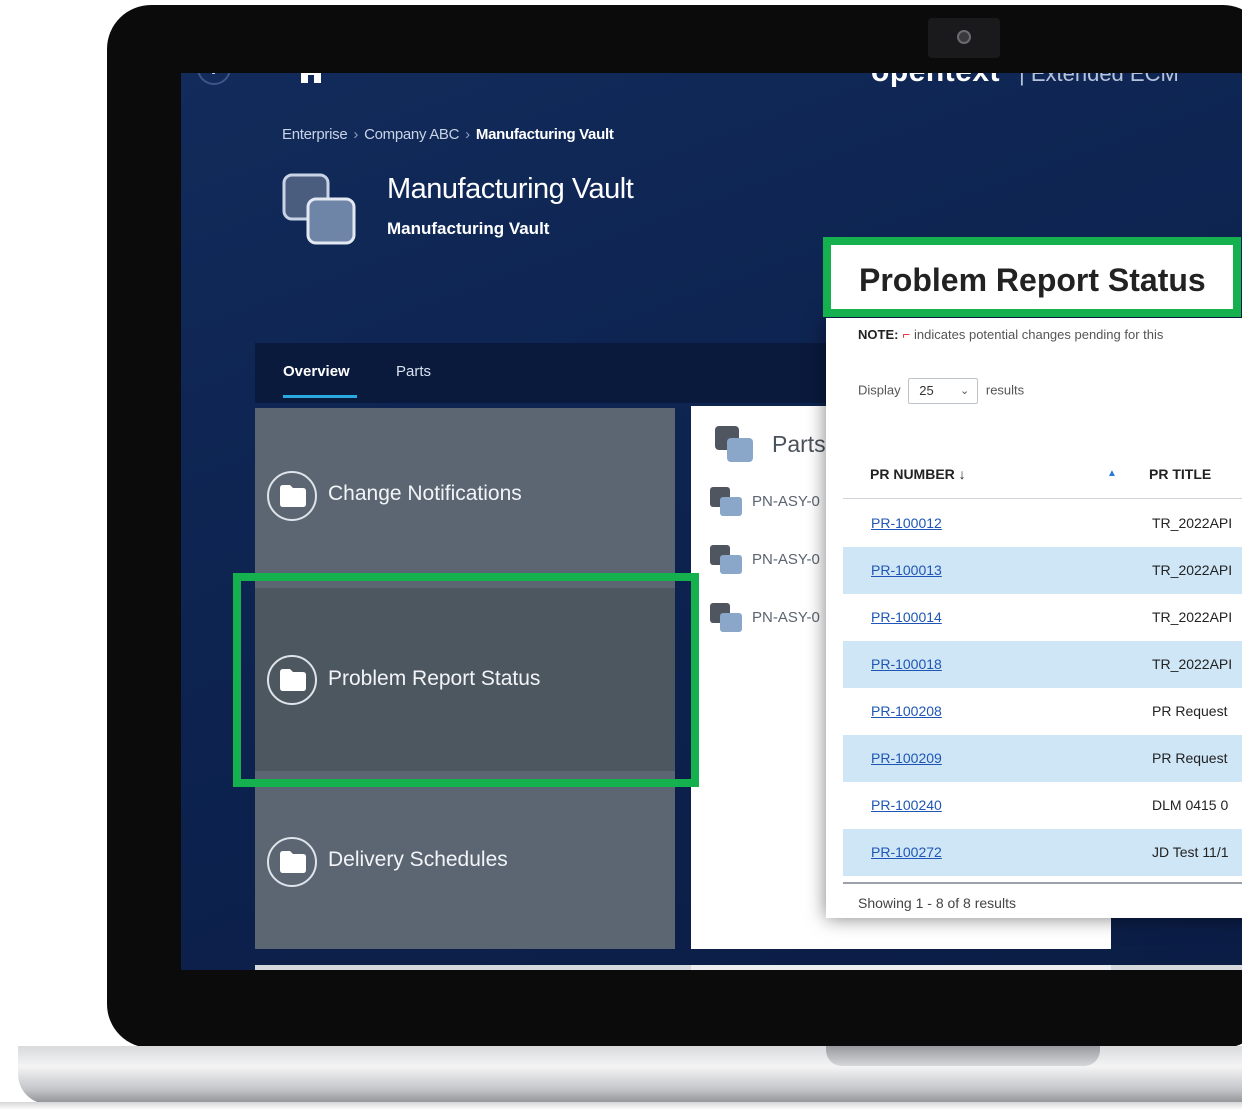 This screenshot has width=1242, height=1110. What do you see at coordinates (906, 523) in the screenshot?
I see `pr-number-link: PR-100012` at bounding box center [906, 523].